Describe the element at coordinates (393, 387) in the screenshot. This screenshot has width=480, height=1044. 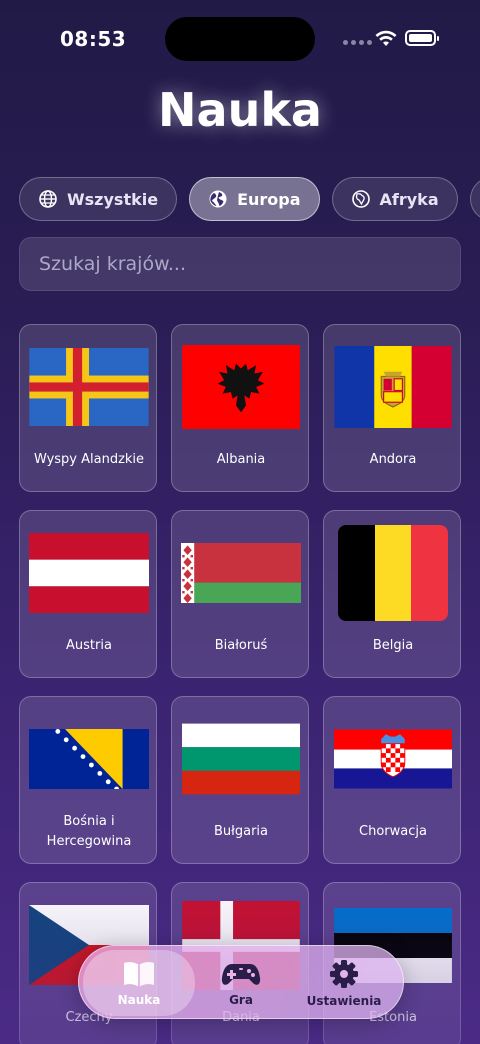
I see `flag-andorra-icon` at that location.